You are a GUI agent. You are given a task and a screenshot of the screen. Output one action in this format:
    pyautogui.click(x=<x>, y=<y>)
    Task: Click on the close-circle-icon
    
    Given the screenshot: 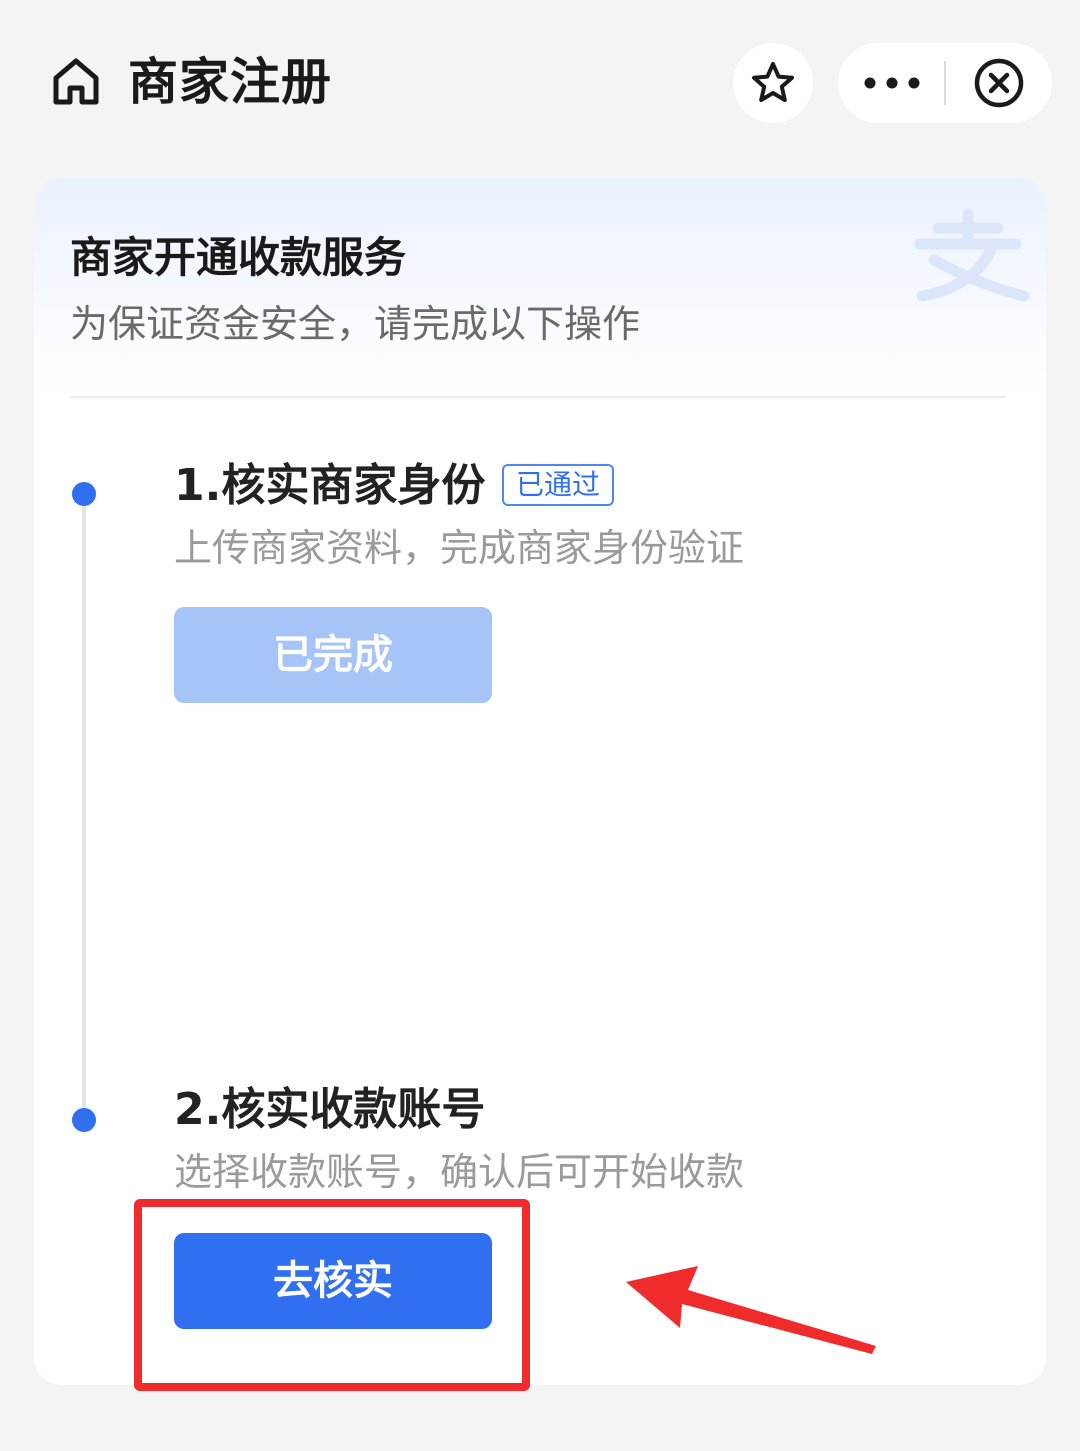 What is the action you would take?
    pyautogui.click(x=999, y=83)
    